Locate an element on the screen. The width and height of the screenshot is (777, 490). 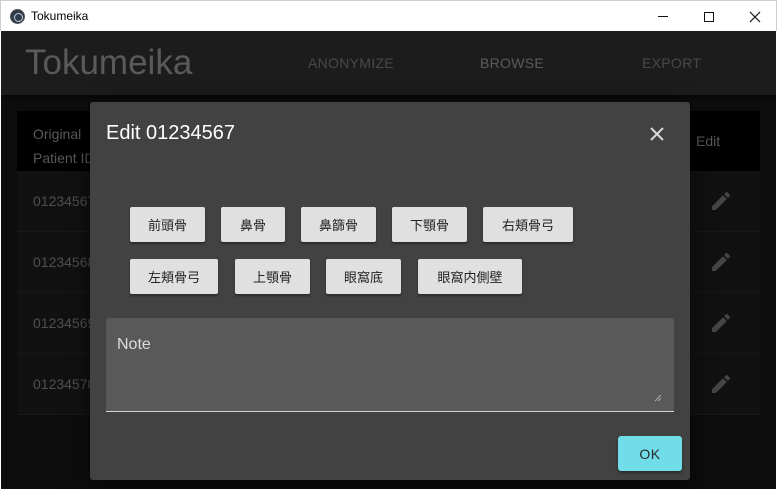
window-title: Tokumeika is located at coordinates (60, 16).